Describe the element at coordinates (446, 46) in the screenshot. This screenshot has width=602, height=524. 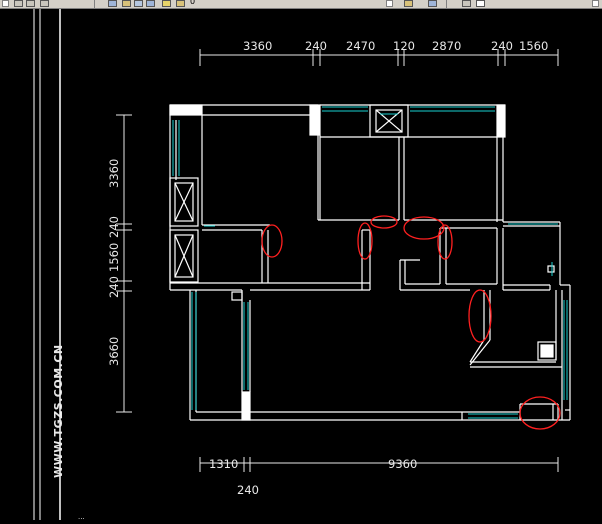
I see `dim-label: 2870` at that location.